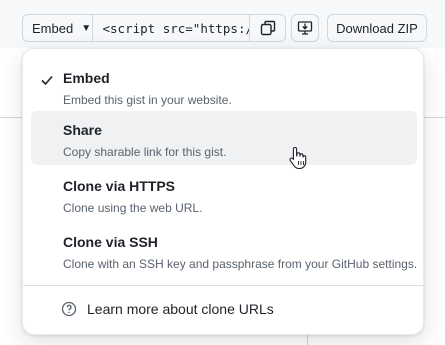 This screenshot has height=345, width=445. I want to click on embed-clone-group: Embed ▼ <script src="https:/, so click(154, 28).